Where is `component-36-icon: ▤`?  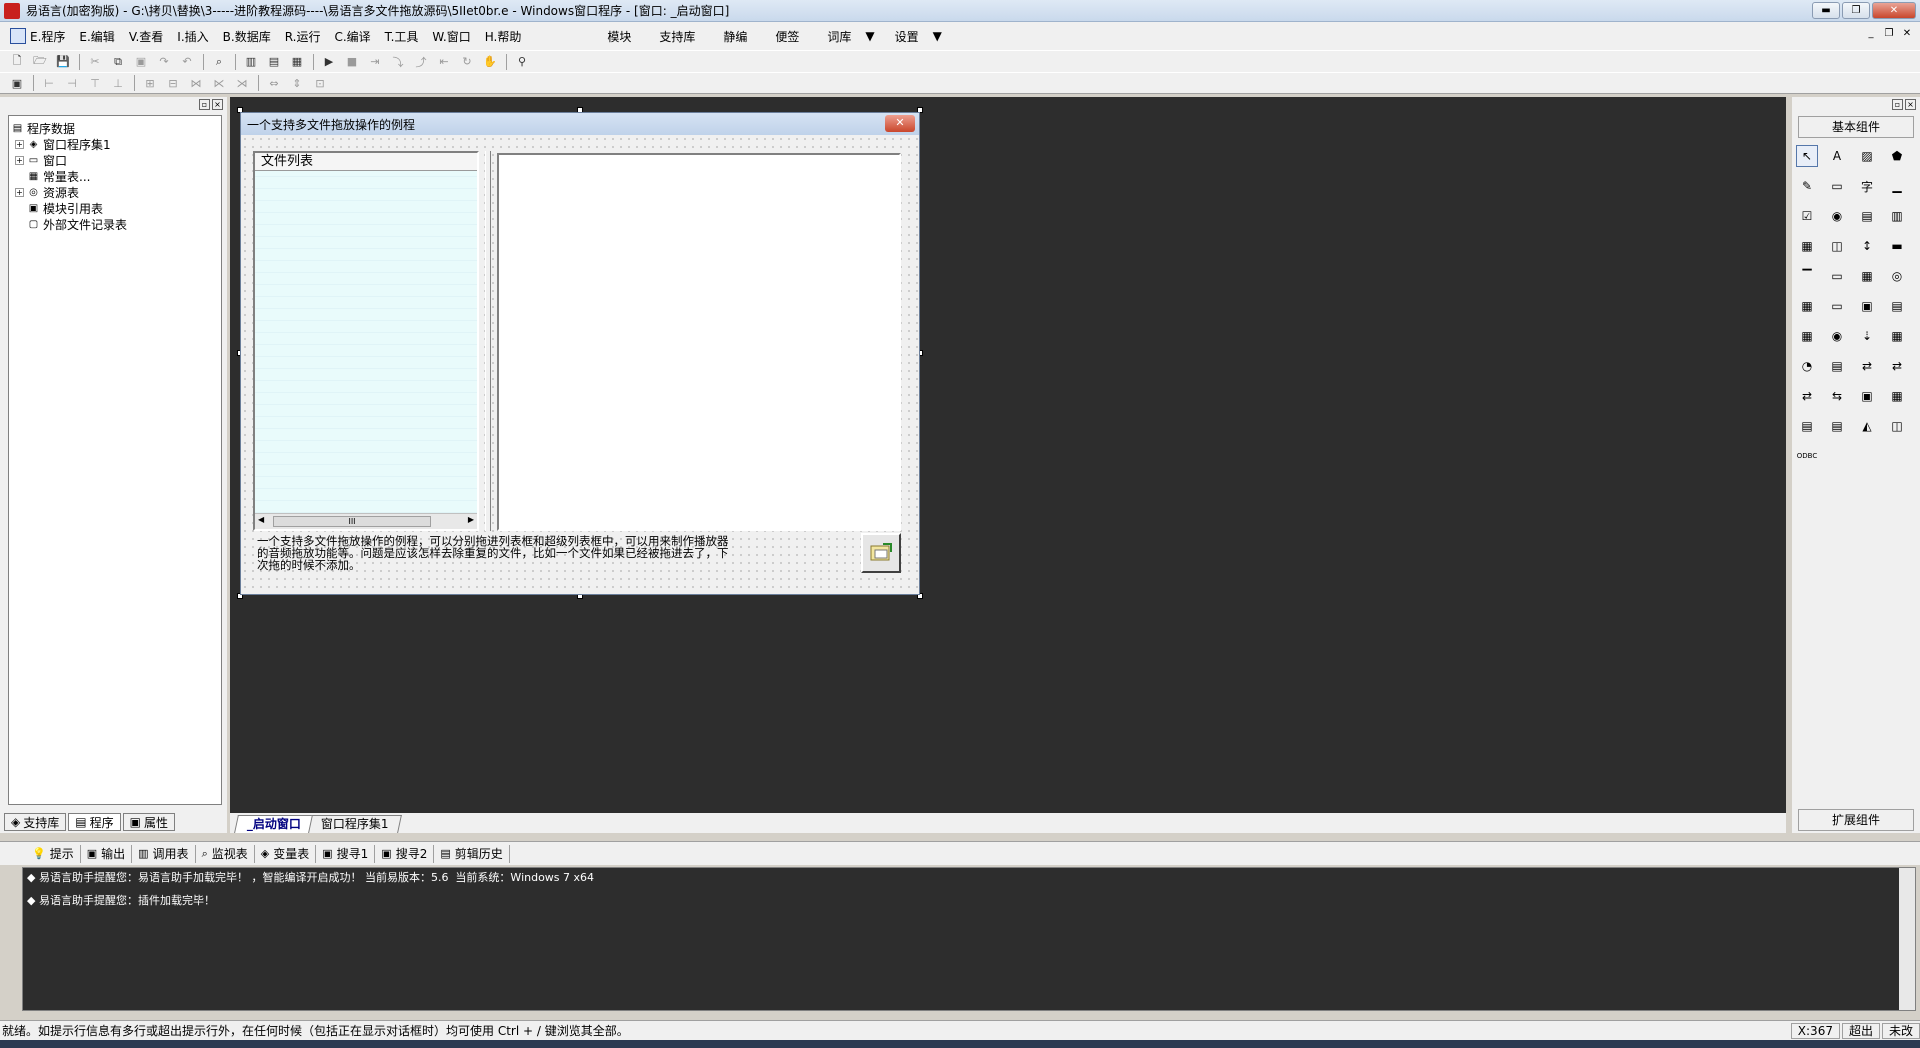 component-36-icon: ▤ is located at coordinates (1807, 426).